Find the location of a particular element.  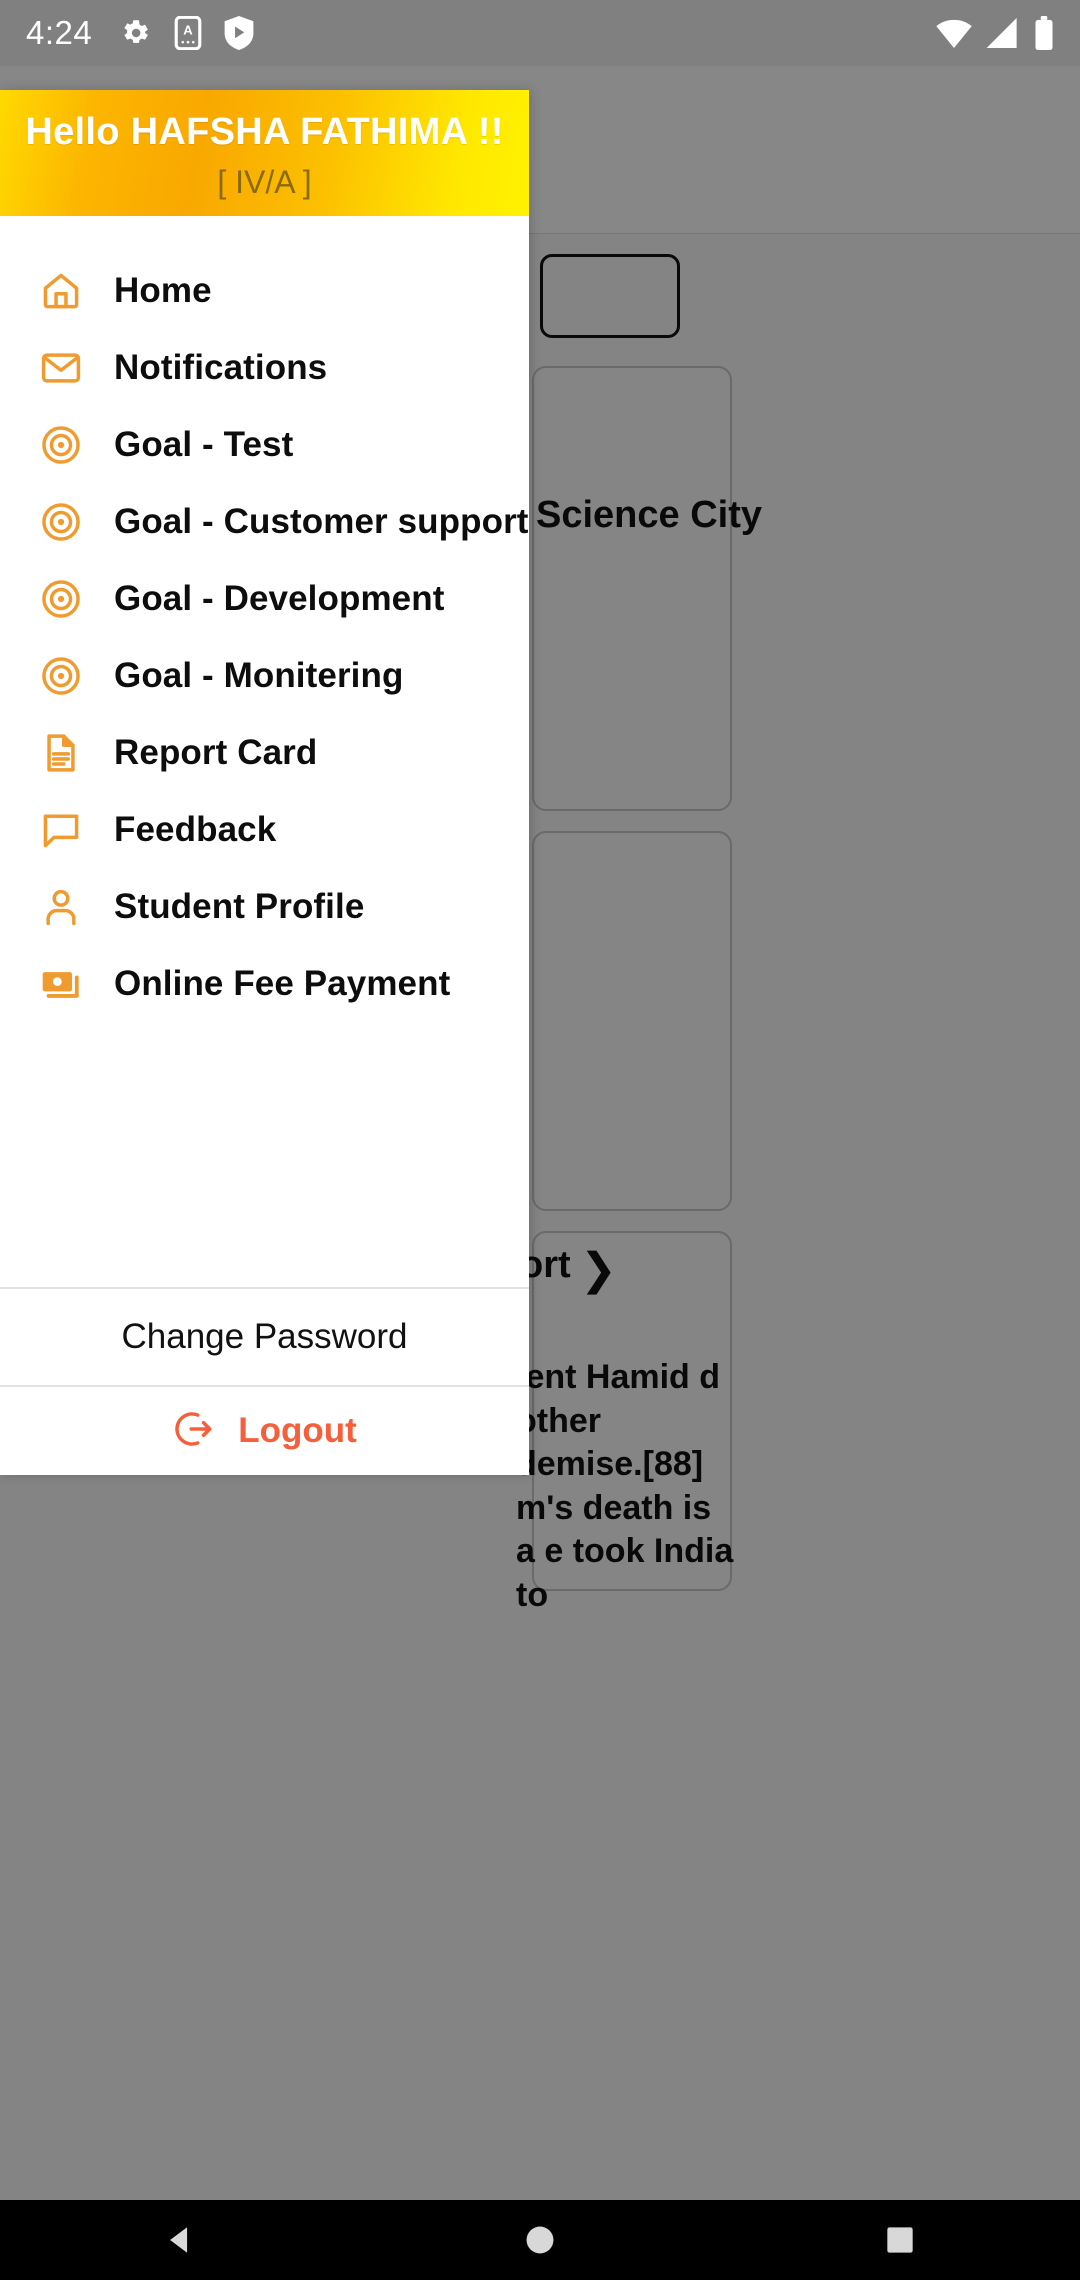

battery-icon is located at coordinates (1044, 33).